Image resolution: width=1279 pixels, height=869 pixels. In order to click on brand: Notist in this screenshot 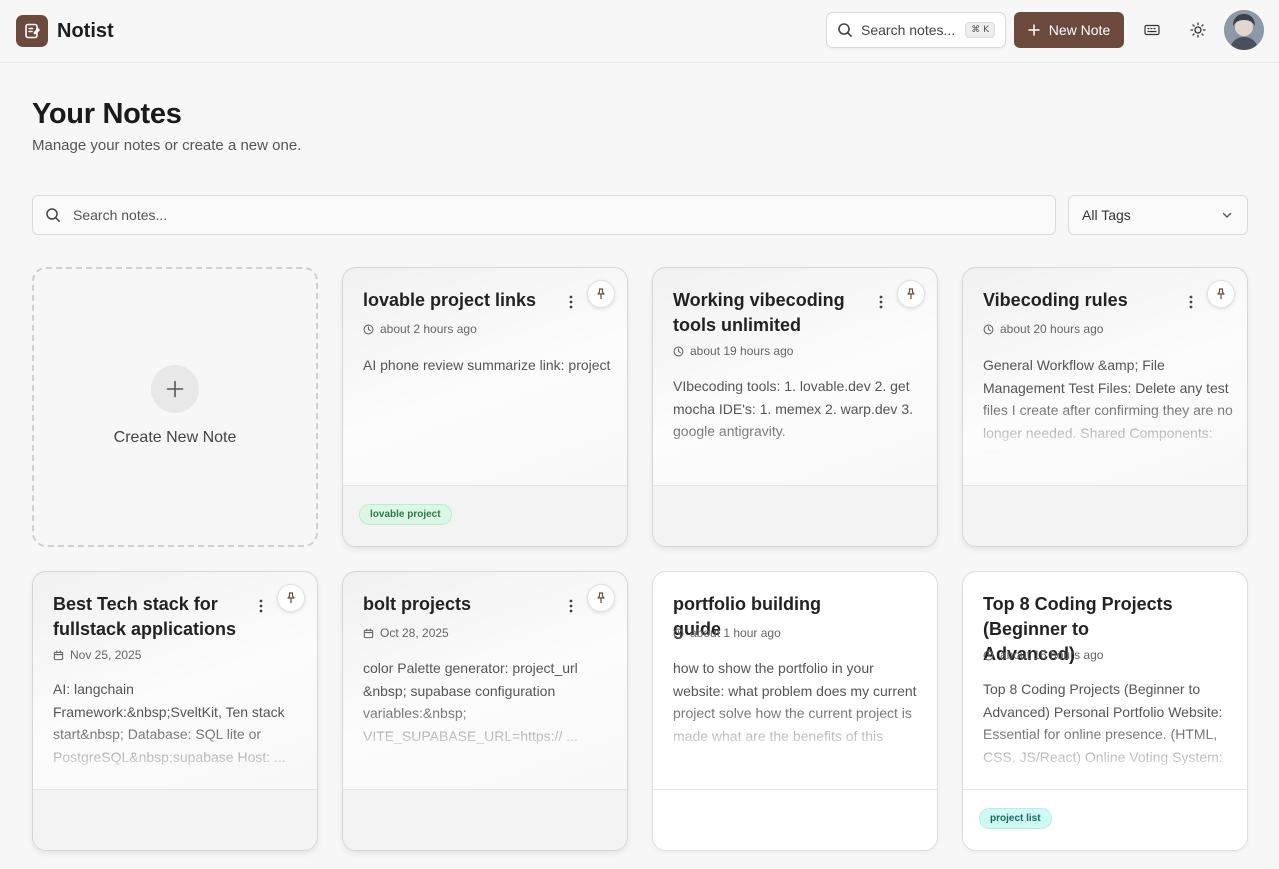, I will do `click(65, 31)`.